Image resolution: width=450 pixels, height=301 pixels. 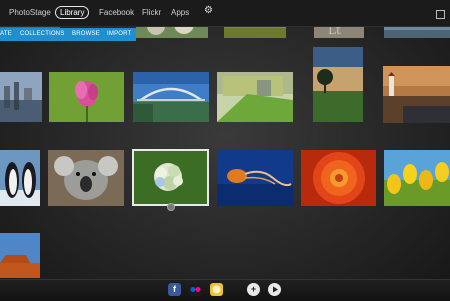 I want to click on bottom-dock: f +, so click(x=225, y=290).